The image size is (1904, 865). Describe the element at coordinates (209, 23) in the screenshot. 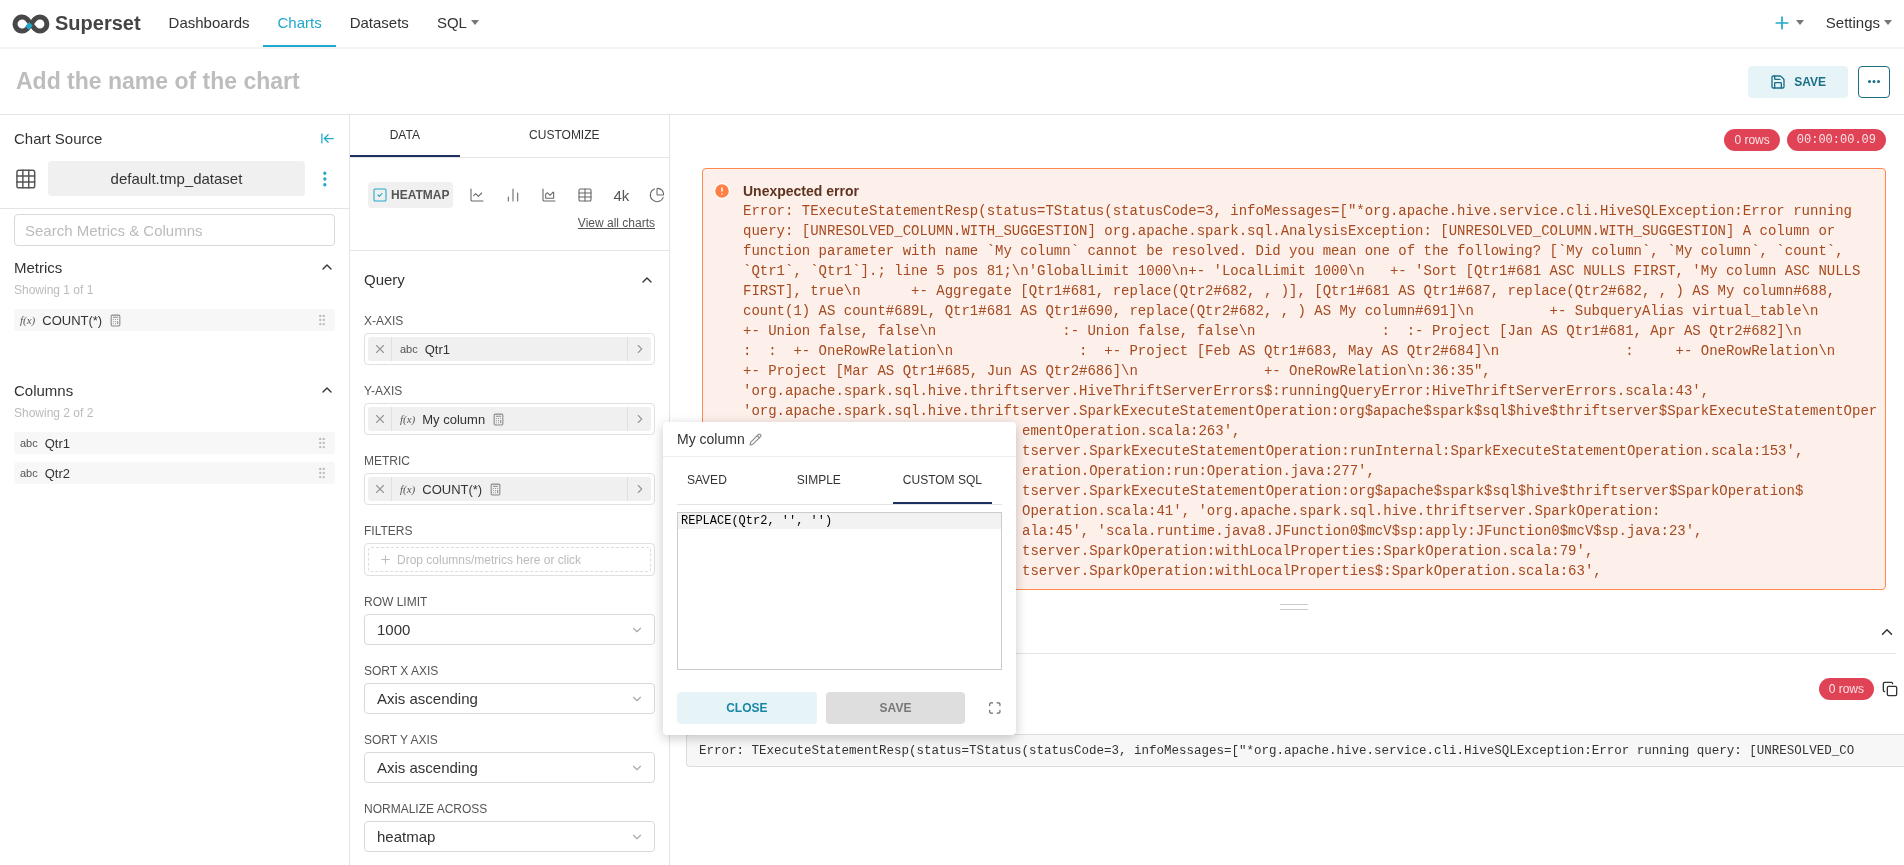

I see `nav-item: Dashboards` at that location.